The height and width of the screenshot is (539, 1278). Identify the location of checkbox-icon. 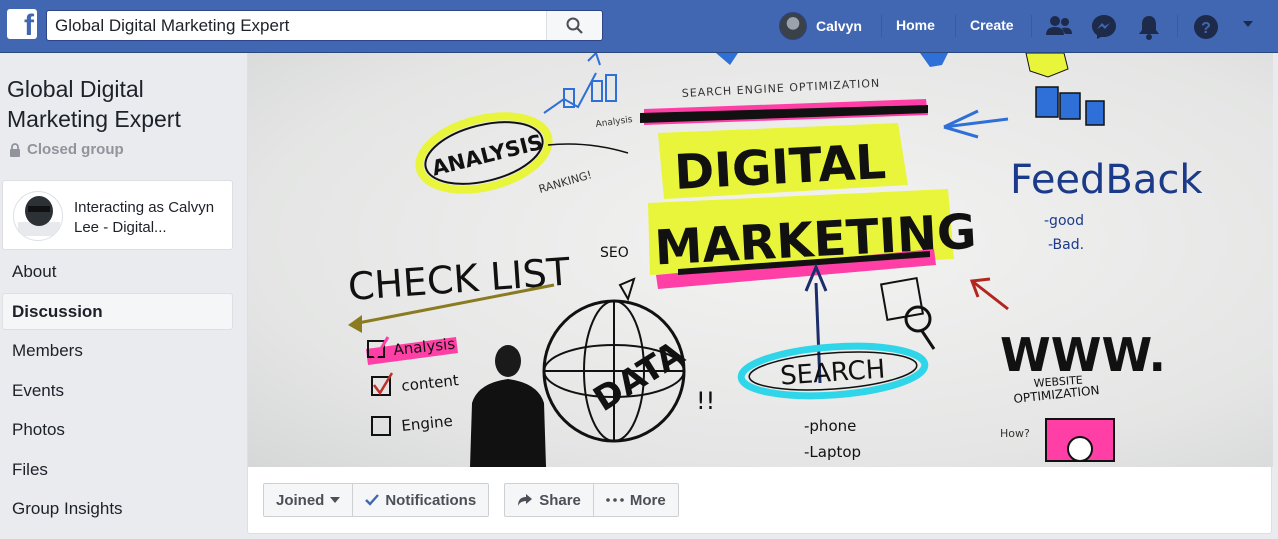
(381, 426).